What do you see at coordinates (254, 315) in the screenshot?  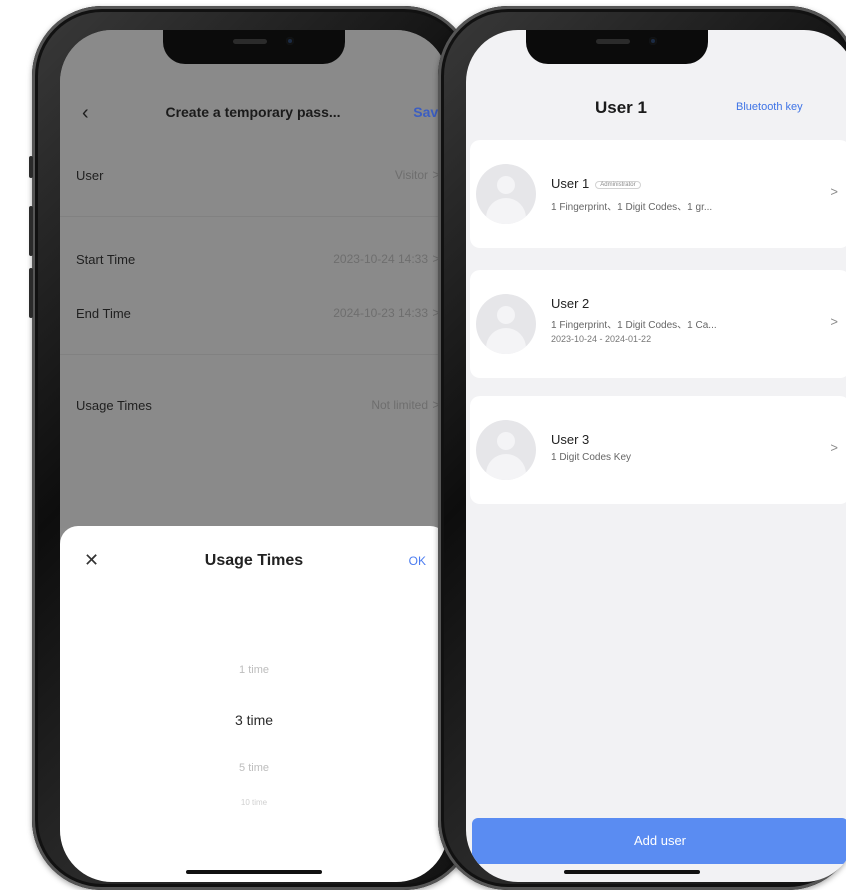 I see `row-end-time: End Time 2024-10-23 14:33 >` at bounding box center [254, 315].